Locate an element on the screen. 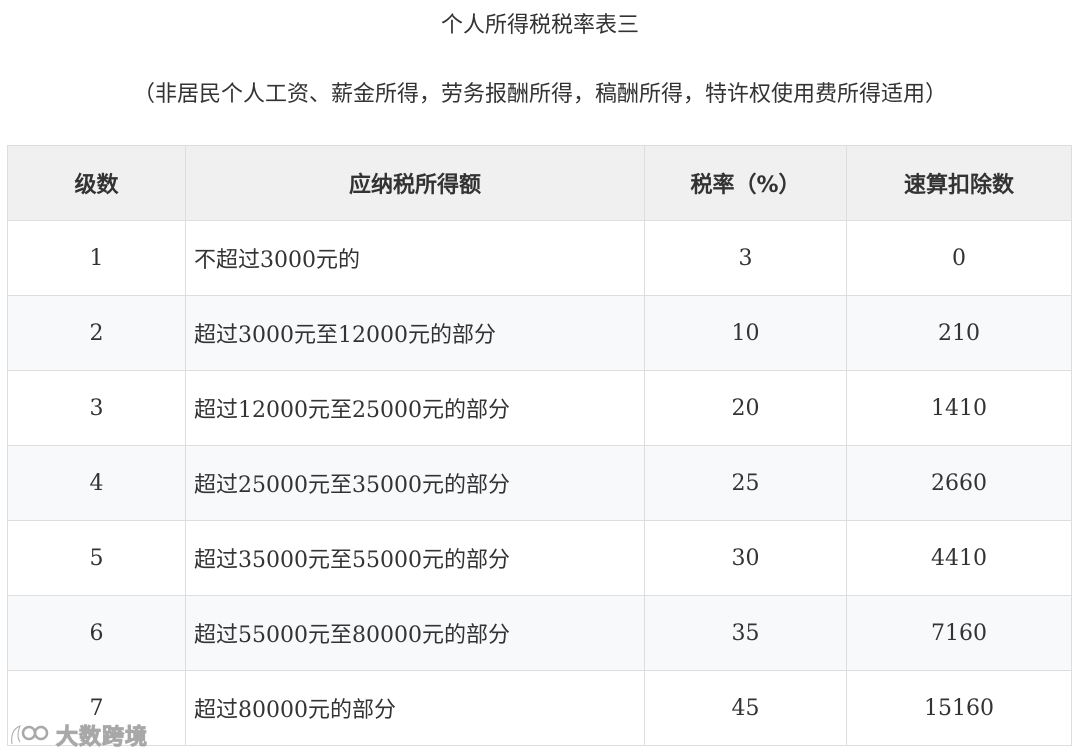  cell-level: 4 is located at coordinates (96, 483).